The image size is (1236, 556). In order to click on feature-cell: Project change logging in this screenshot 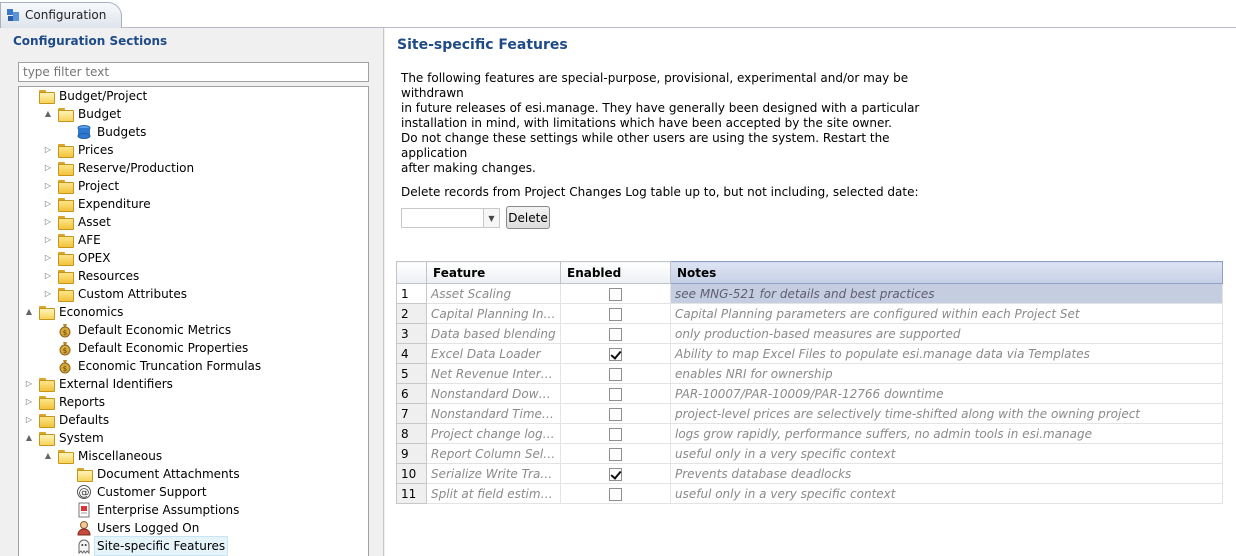, I will do `click(493, 433)`.